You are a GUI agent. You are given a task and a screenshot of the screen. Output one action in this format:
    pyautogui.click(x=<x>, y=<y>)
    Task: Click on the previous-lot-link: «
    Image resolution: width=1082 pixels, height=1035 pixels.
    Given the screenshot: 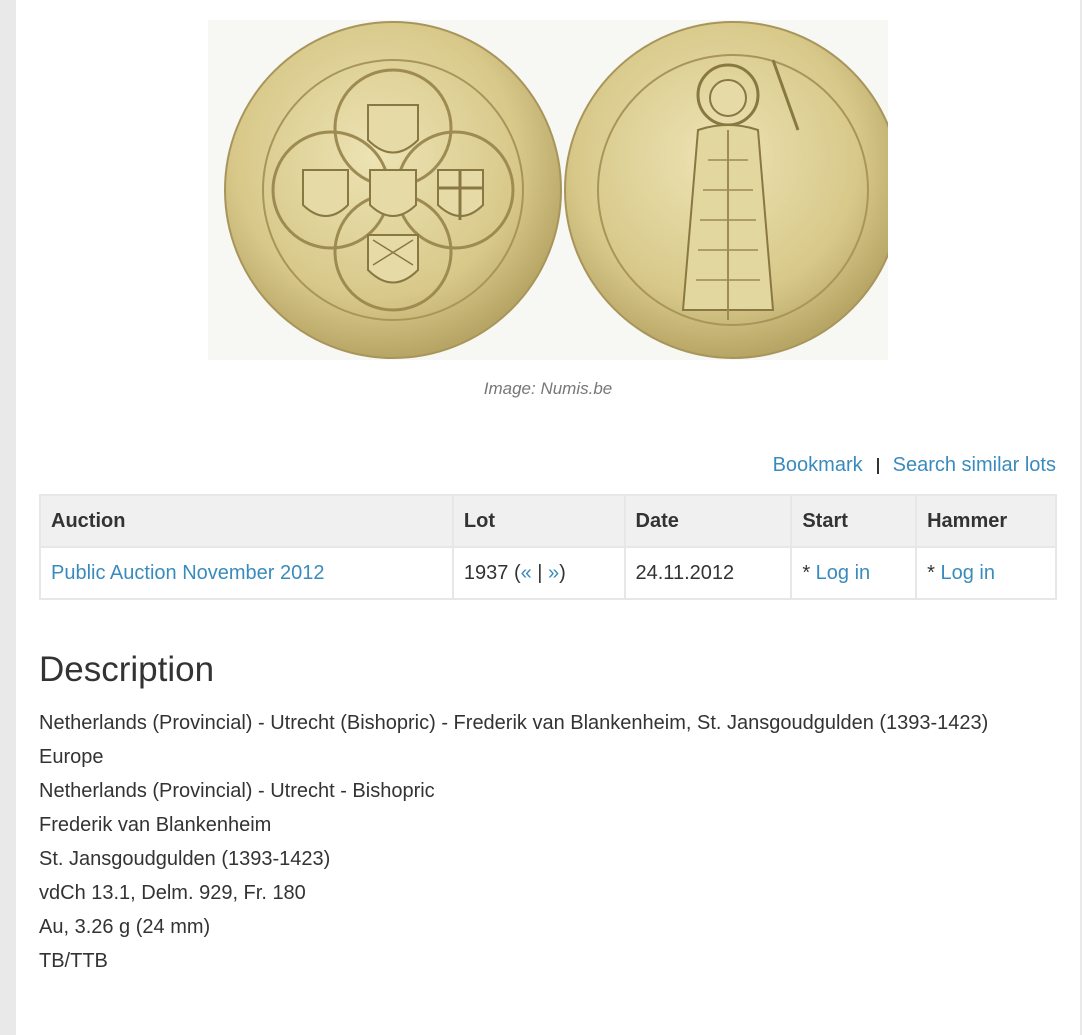 What is the action you would take?
    pyautogui.click(x=526, y=573)
    